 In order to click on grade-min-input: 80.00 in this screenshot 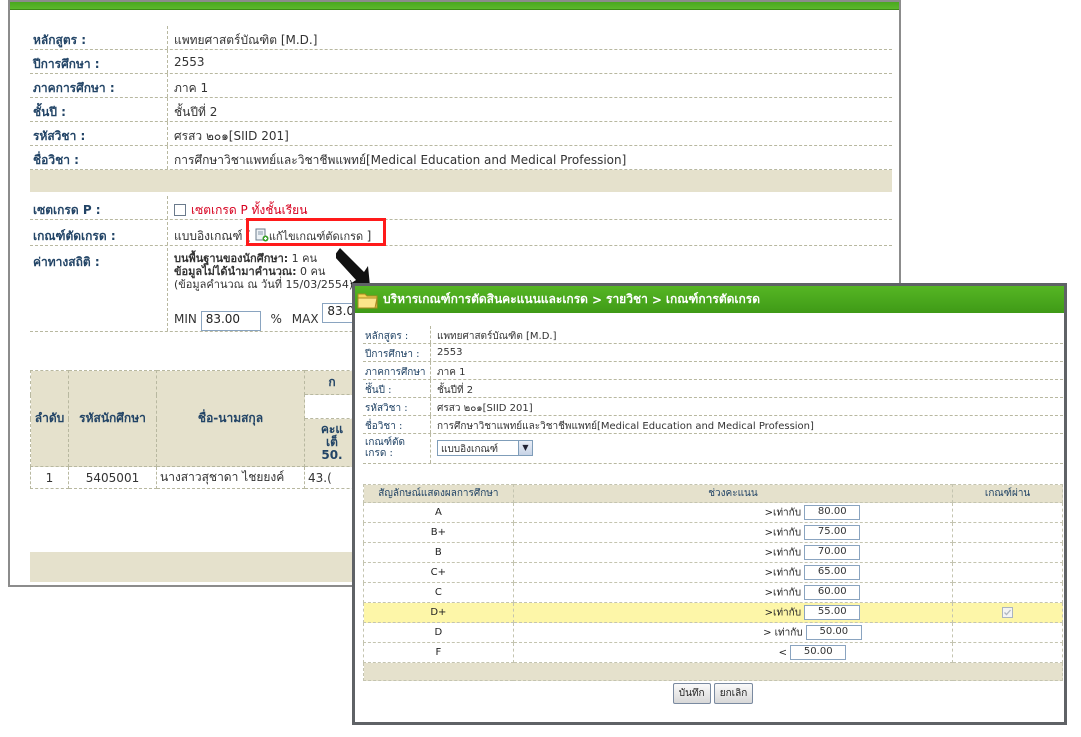, I will do `click(832, 512)`.